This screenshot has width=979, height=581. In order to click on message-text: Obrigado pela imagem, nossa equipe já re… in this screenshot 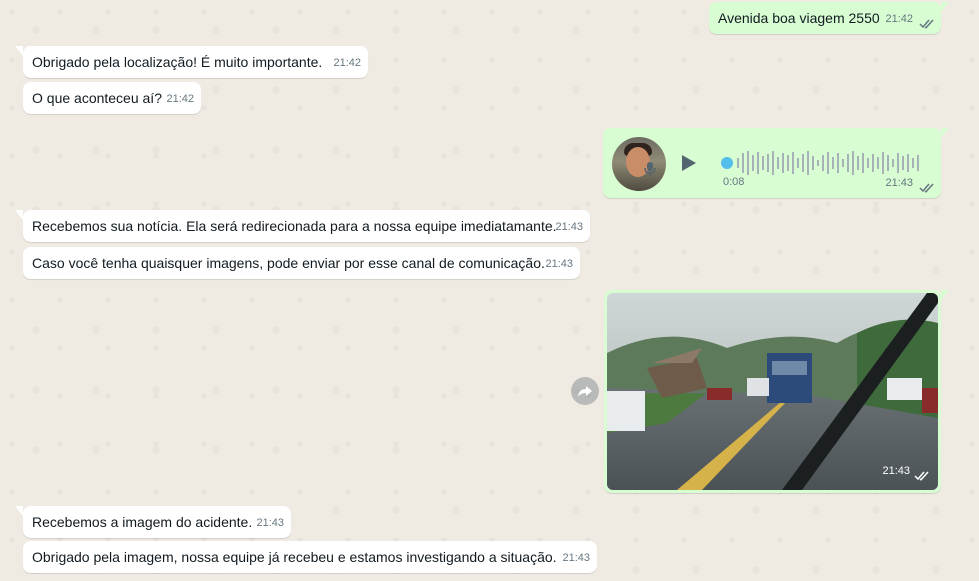, I will do `click(294, 557)`.